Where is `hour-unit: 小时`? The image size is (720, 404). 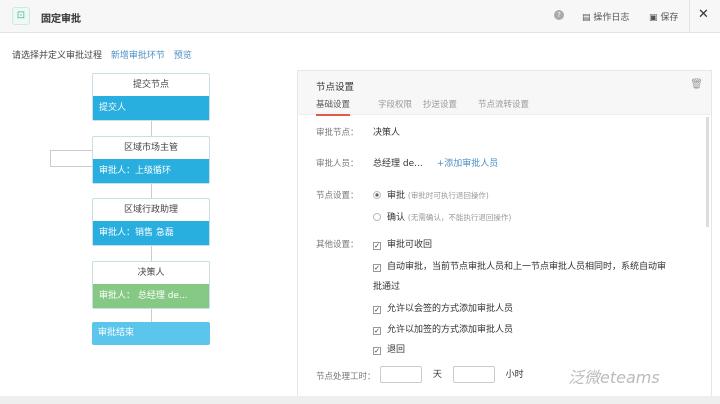
hour-unit: 小时 is located at coordinates (514, 375).